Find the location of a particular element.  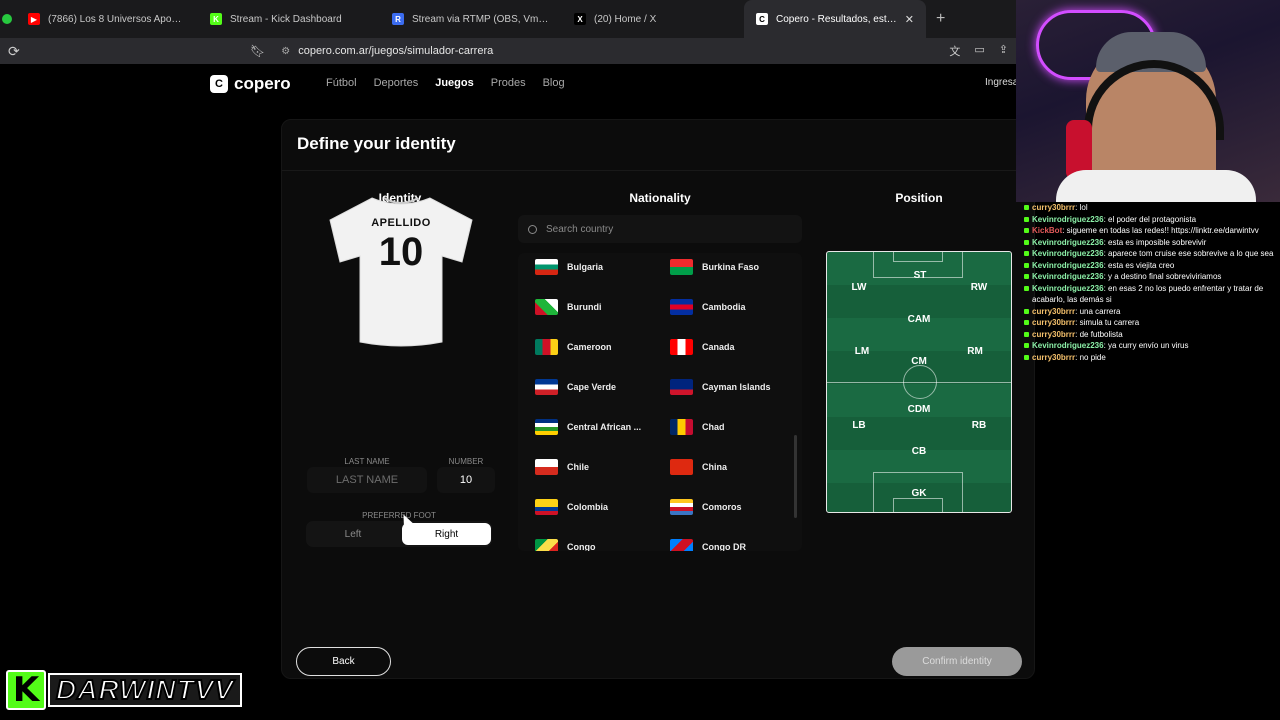

chat-text: : de futbolista is located at coordinates (1099, 334).